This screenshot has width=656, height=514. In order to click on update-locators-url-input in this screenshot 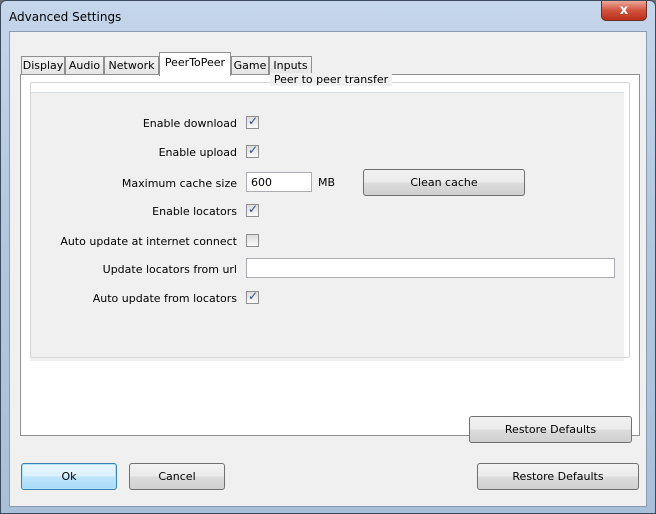, I will do `click(430, 268)`.